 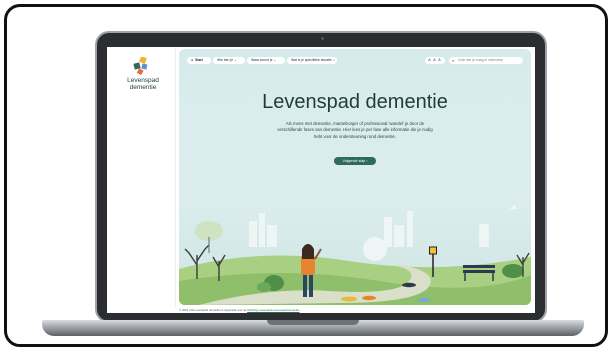 What do you see at coordinates (273, 310) in the screenshot?
I see `footer-link: Stichting Levenspad Levenspad Dementie` at bounding box center [273, 310].